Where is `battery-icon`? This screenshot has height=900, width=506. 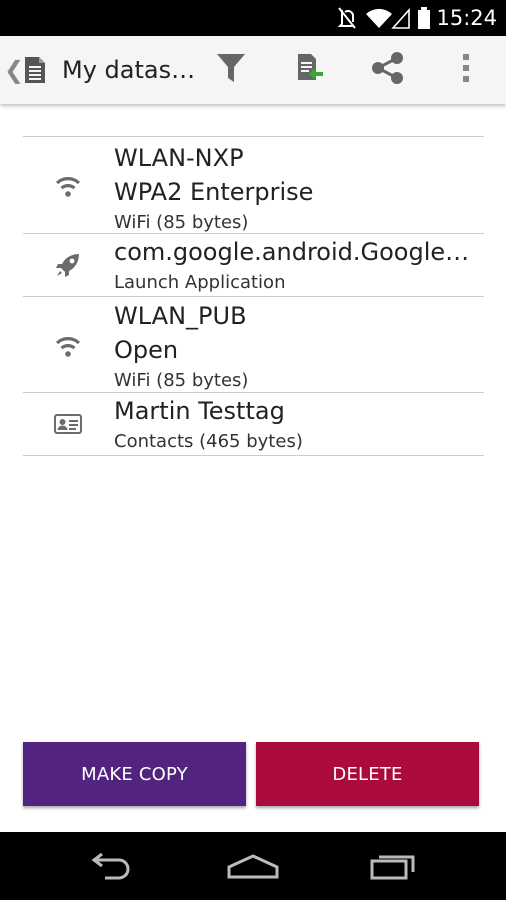 battery-icon is located at coordinates (424, 20).